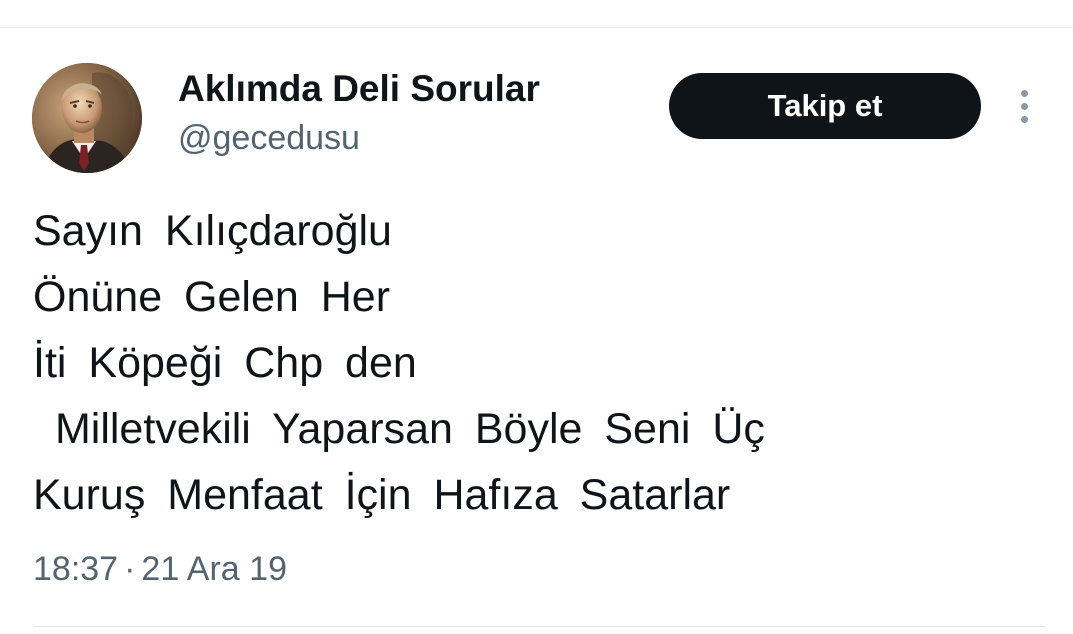 This screenshot has height=634, width=1073. What do you see at coordinates (225, 363) in the screenshot?
I see `tweet-line: İti Köpeği Chp den` at bounding box center [225, 363].